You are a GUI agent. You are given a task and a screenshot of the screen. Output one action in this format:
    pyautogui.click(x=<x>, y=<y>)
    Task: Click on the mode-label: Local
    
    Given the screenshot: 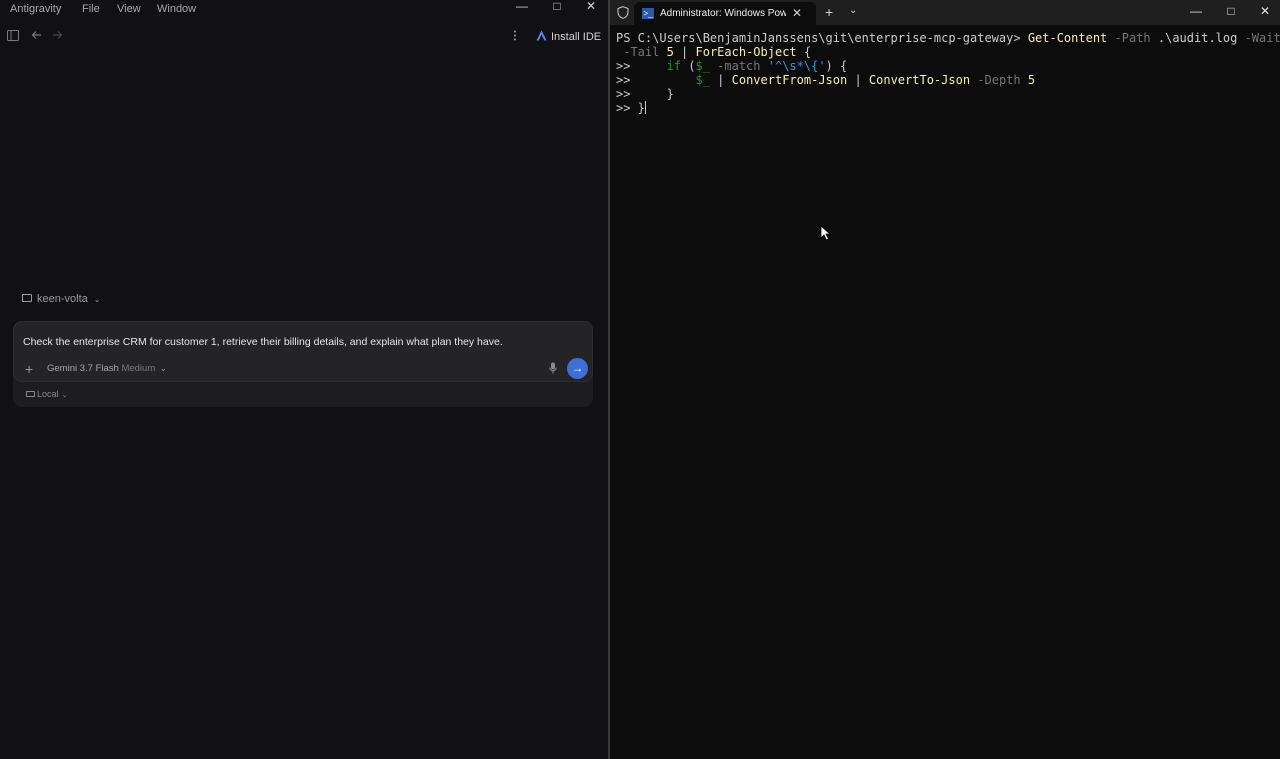 What is the action you would take?
    pyautogui.click(x=48, y=394)
    